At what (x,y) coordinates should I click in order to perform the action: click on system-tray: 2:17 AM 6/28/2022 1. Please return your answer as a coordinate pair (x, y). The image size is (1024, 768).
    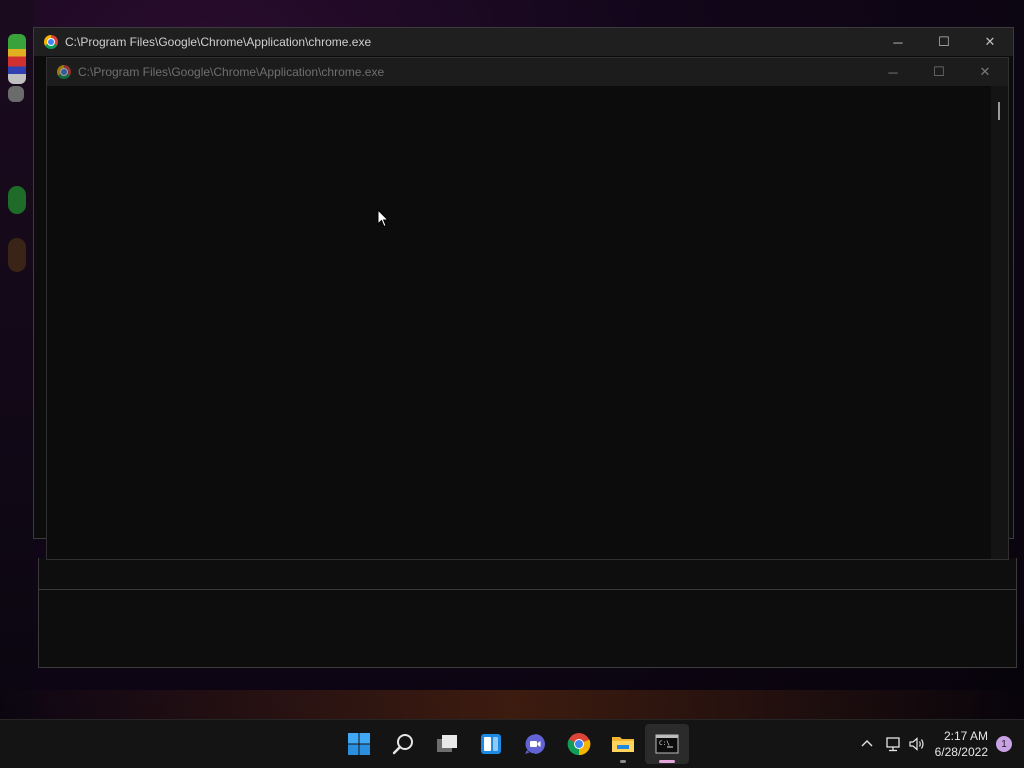
    Looking at the image, I should click on (938, 744).